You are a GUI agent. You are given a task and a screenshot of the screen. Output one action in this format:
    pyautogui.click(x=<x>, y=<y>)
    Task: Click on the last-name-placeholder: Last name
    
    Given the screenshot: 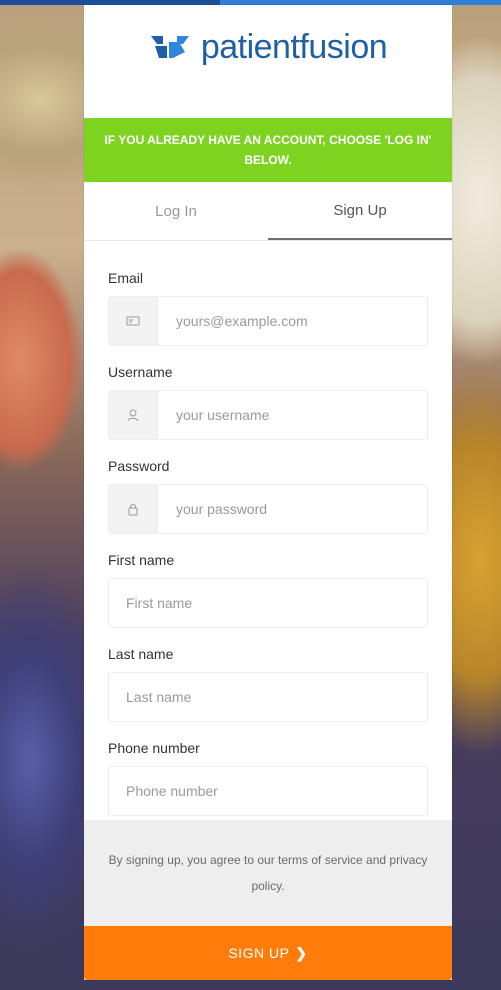 What is the action you would take?
    pyautogui.click(x=159, y=697)
    